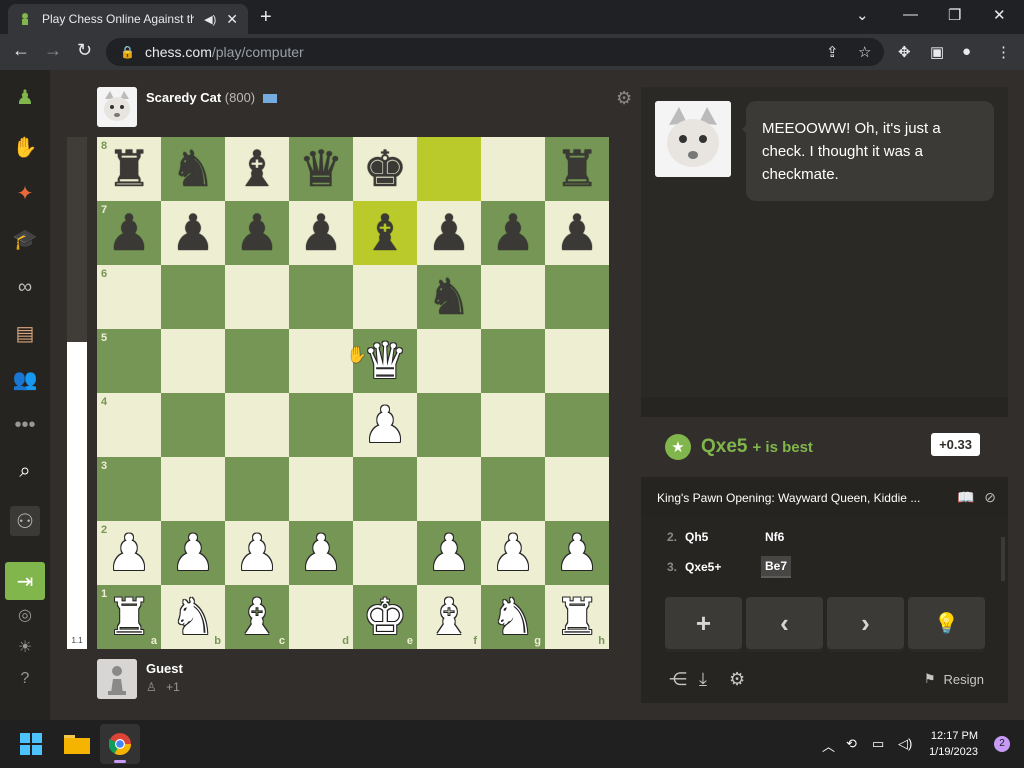 The height and width of the screenshot is (768, 1024). Describe the element at coordinates (723, 567) in the screenshot. I see `white-move: Qxe5+` at that location.